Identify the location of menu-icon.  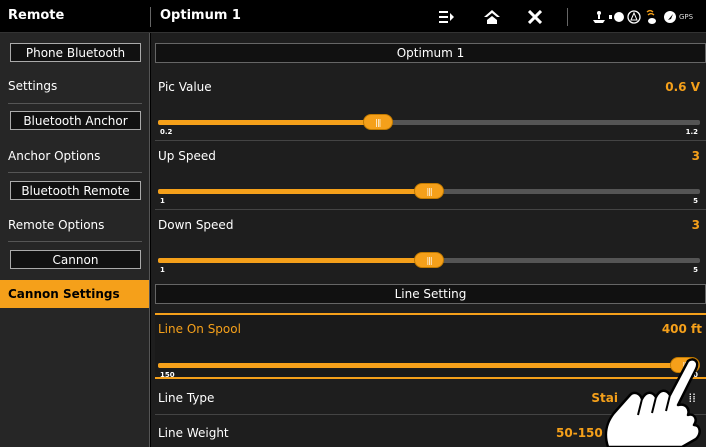
(447, 17).